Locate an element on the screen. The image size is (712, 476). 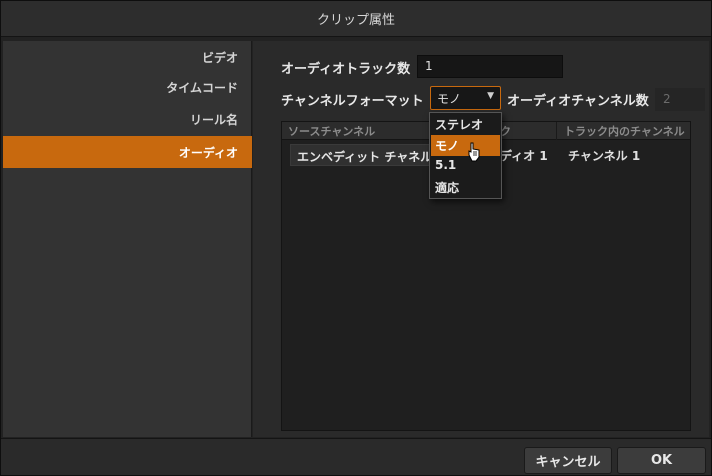
channel-format-dropdown-menu: ステレオ モノ 5.1 適応 is located at coordinates (465, 155).